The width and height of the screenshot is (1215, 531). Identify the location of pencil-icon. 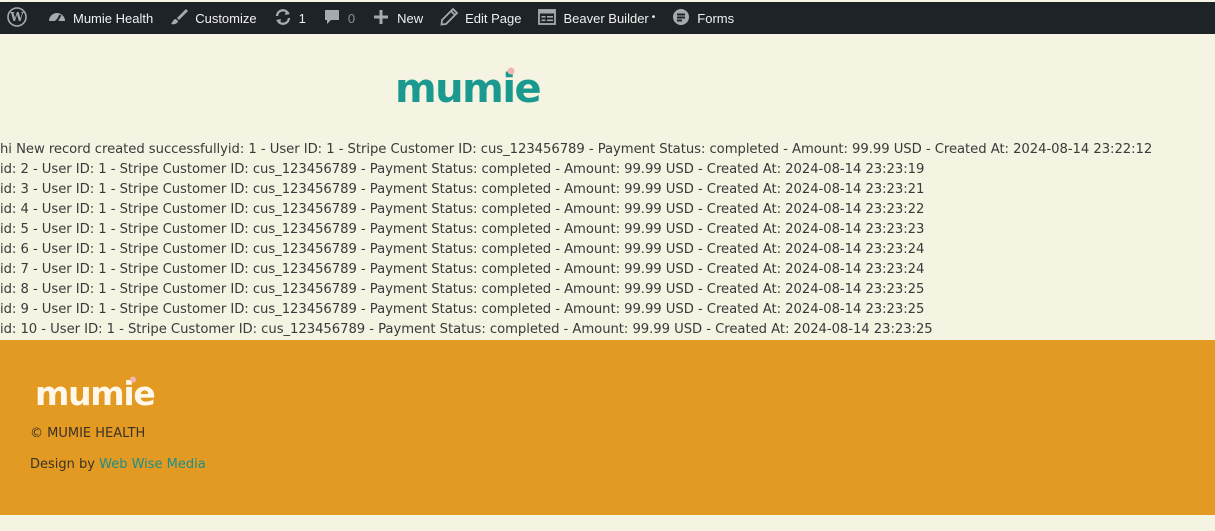
(452, 18).